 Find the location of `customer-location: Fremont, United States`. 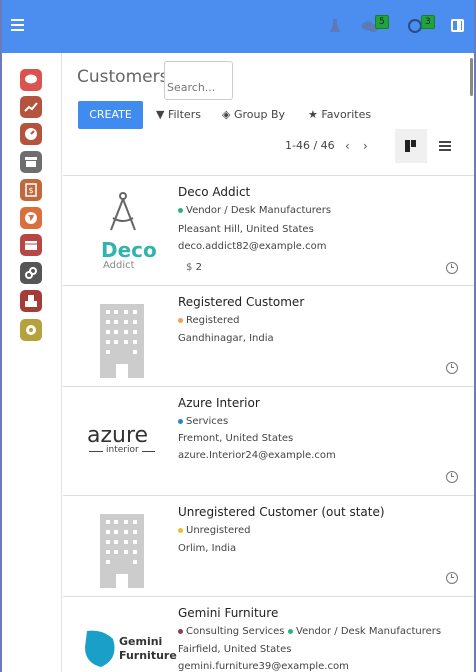

customer-location: Fremont, United States is located at coordinates (236, 438).